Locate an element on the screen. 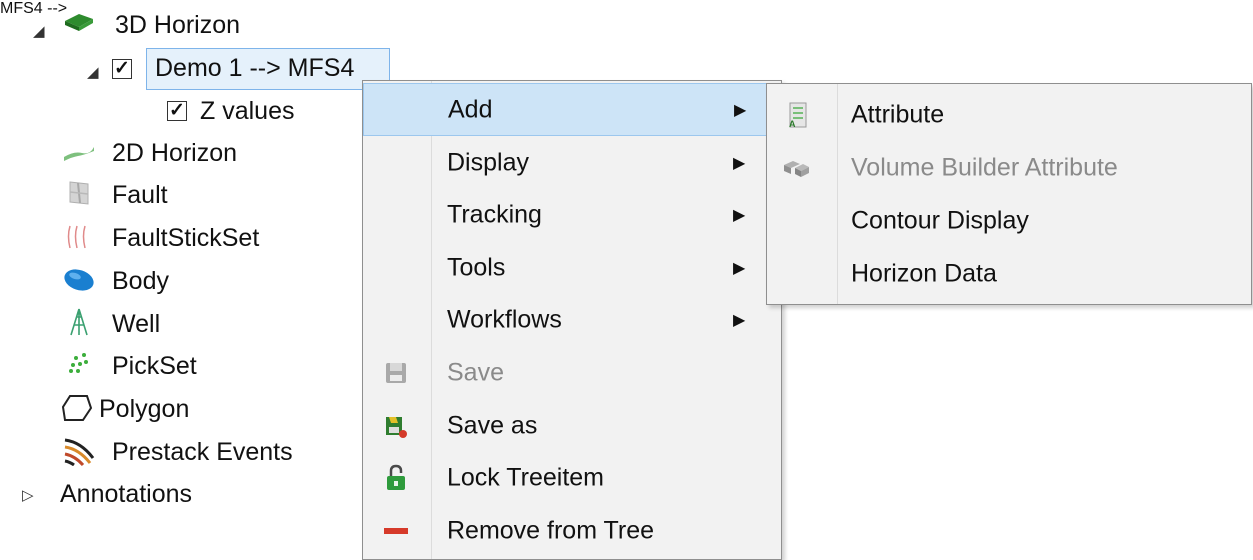 The width and height of the screenshot is (1253, 560). submenu-item-volume-builder-attribute: Volume Builder Attribute is located at coordinates (1009, 167).